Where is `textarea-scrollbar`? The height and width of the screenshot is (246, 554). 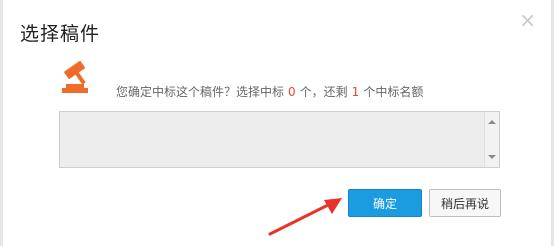
textarea-scrollbar is located at coordinates (491, 139).